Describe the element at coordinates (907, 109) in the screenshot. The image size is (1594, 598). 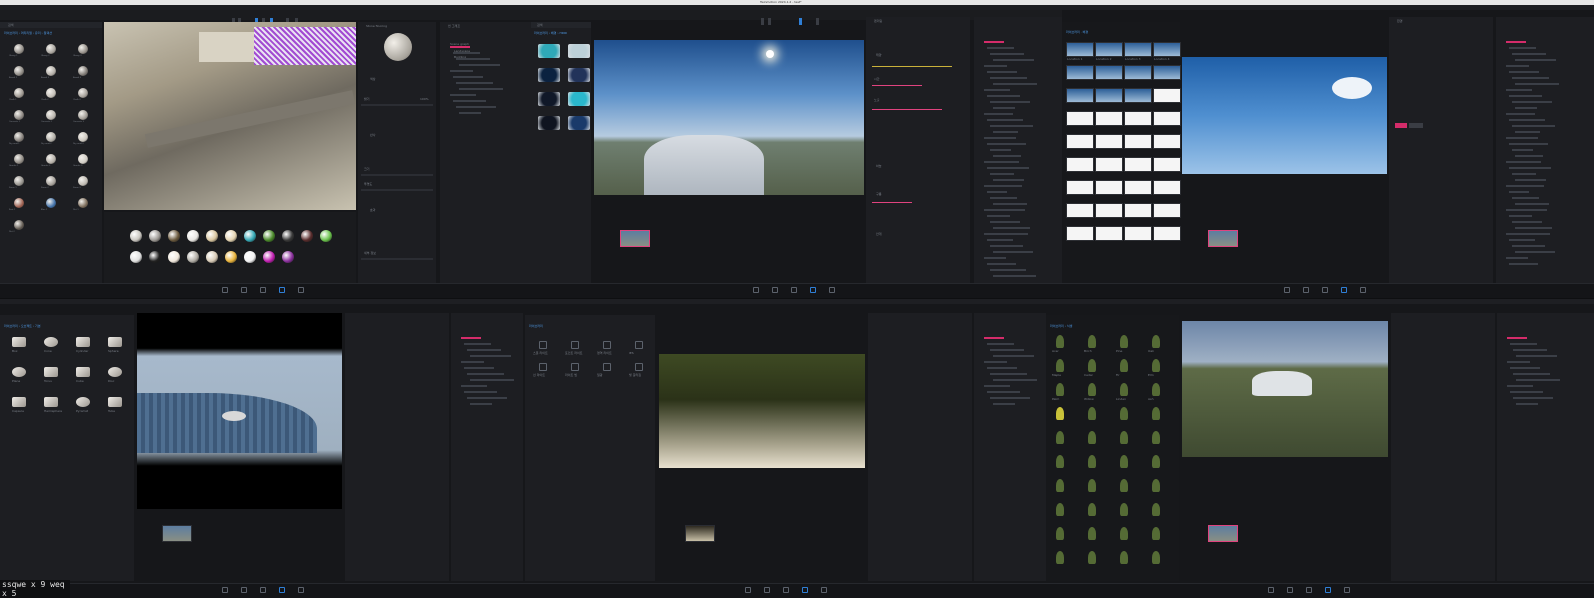
I see `slider-exposure` at that location.